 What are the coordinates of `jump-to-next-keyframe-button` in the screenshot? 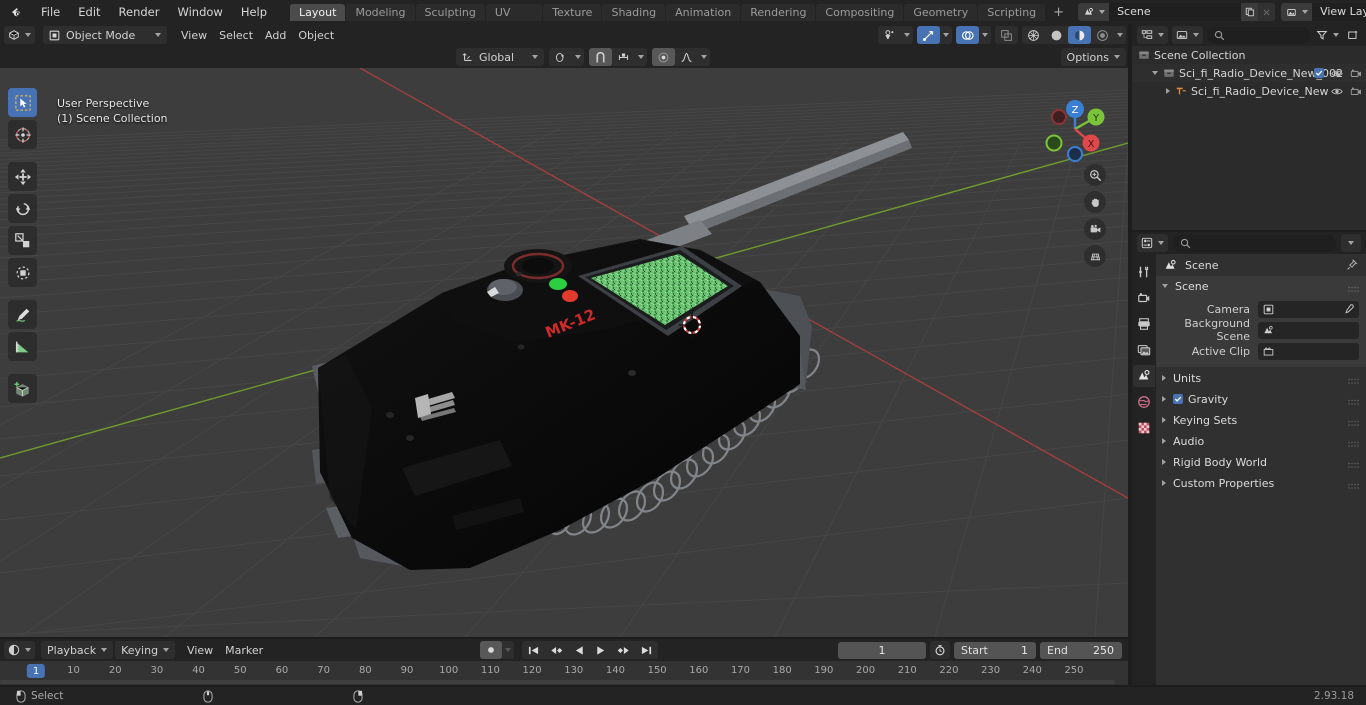 It's located at (623, 650).